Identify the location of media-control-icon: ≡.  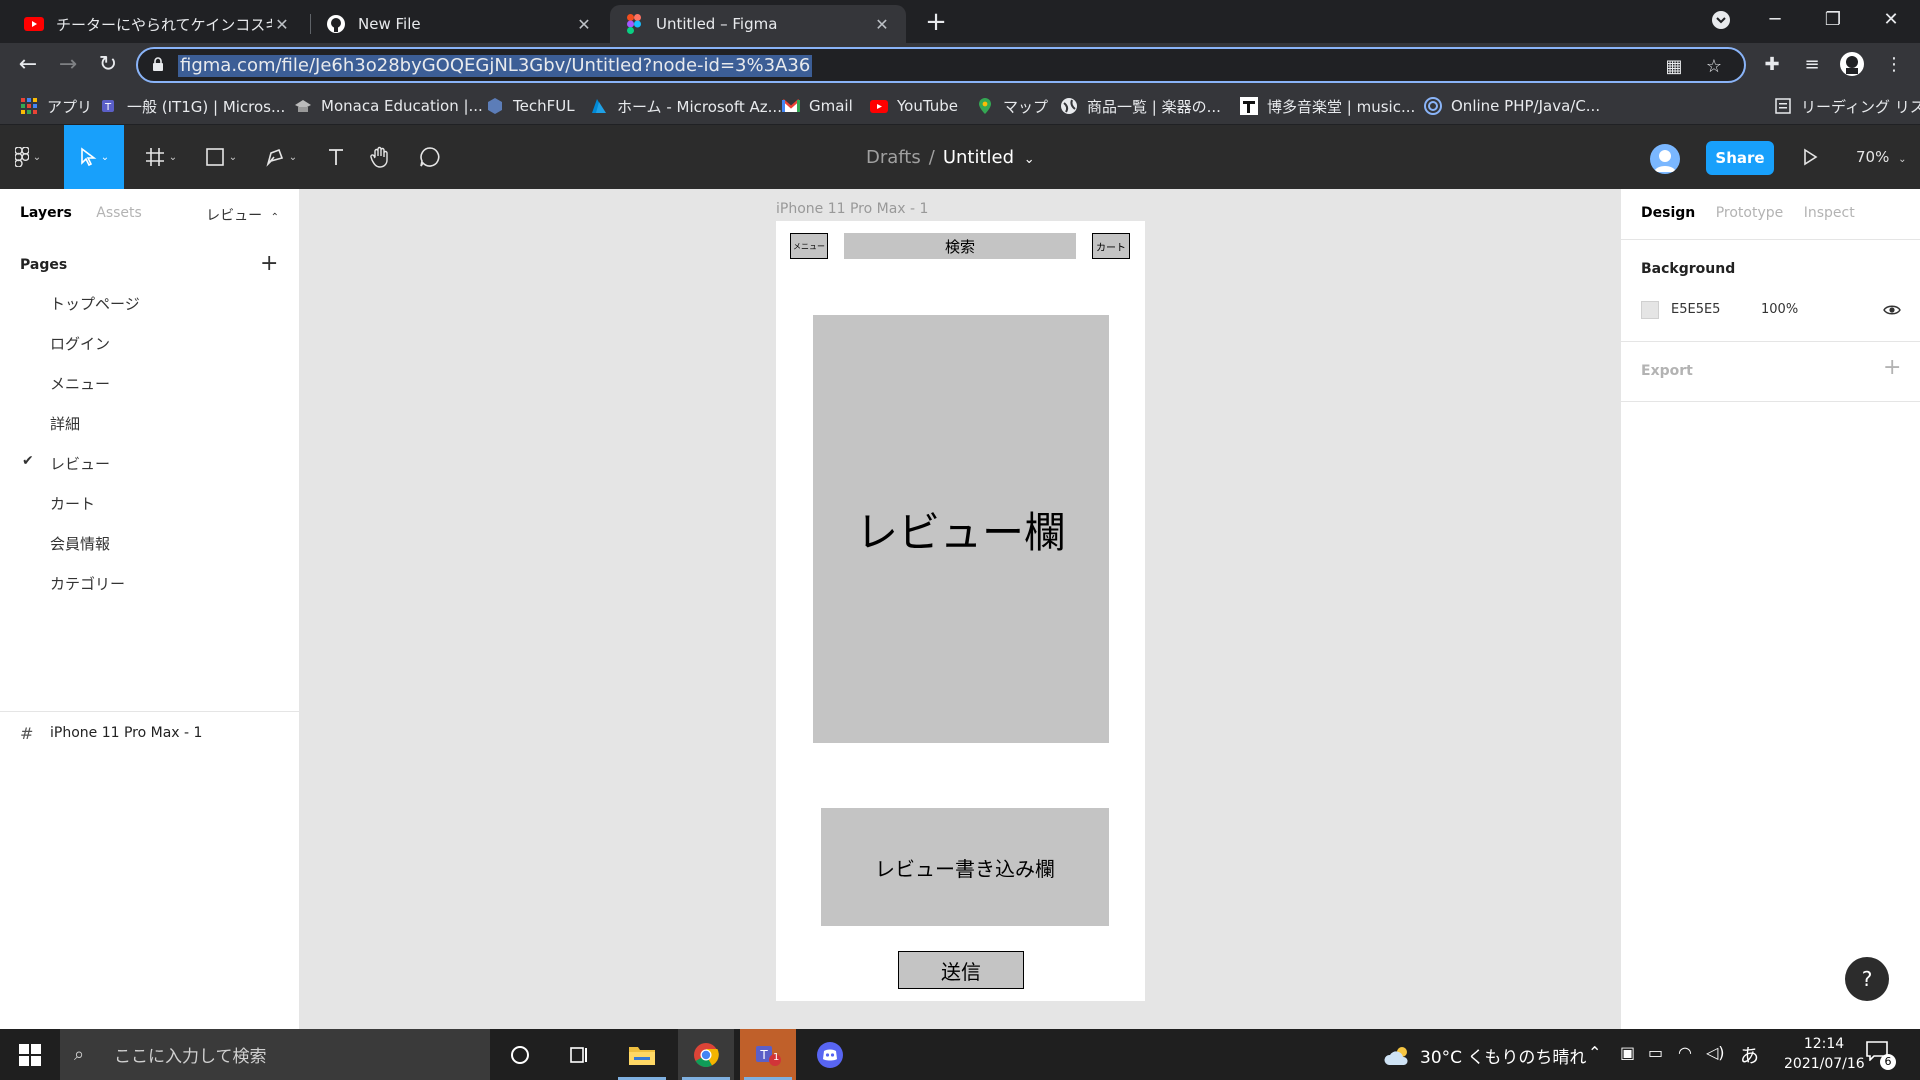
(1812, 65).